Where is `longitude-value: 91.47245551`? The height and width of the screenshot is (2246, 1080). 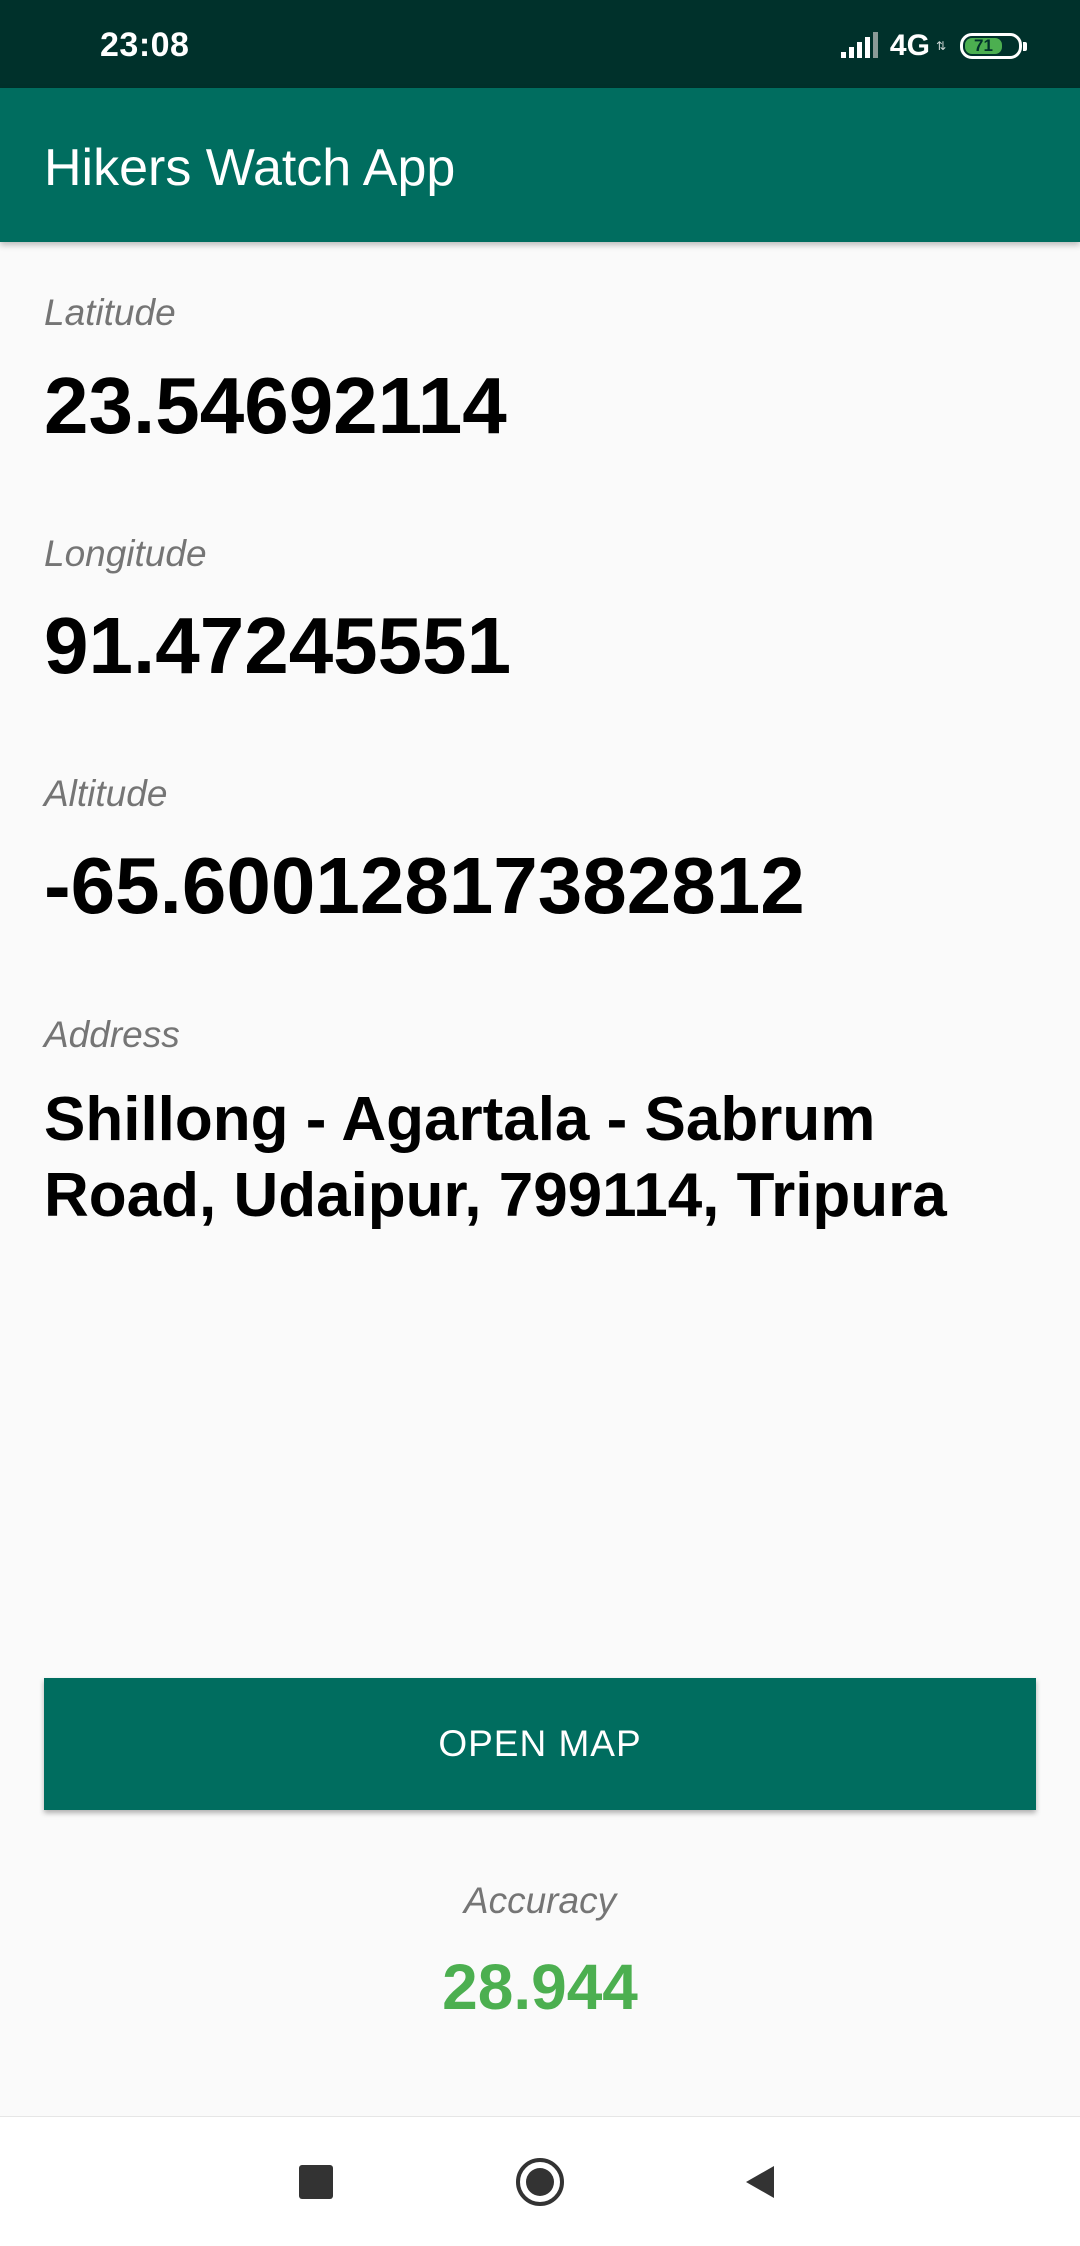
longitude-value: 91.47245551 is located at coordinates (278, 645).